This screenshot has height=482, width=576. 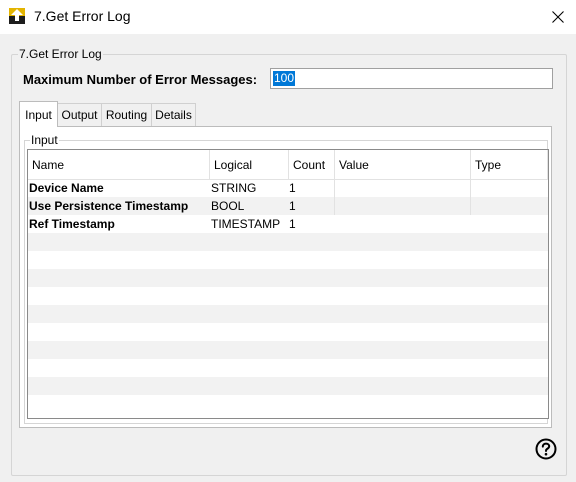 What do you see at coordinates (288, 224) in the screenshot?
I see `table-row: Ref Timestamp TIMESTAMP 1` at bounding box center [288, 224].